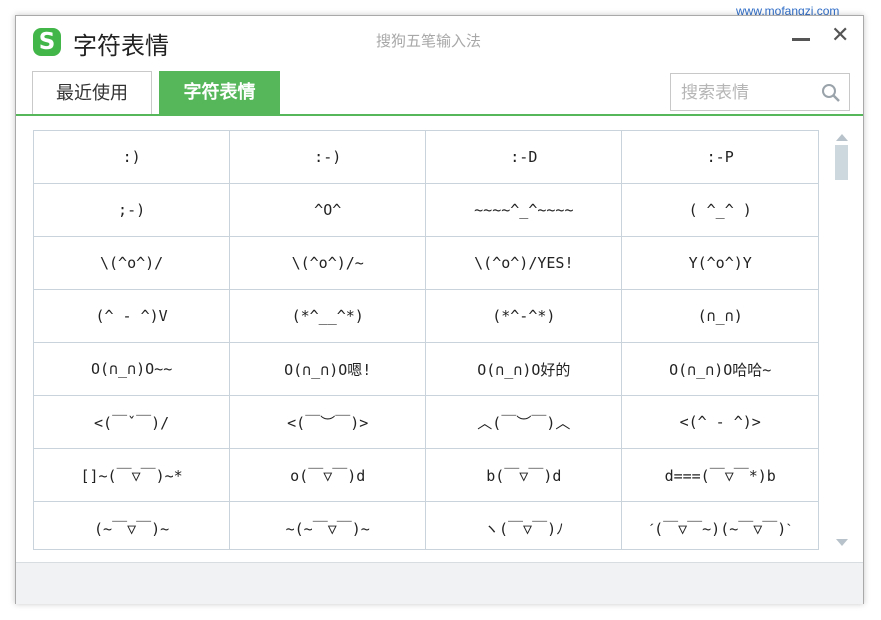 The height and width of the screenshot is (620, 881). Describe the element at coordinates (524, 525) in the screenshot. I see `emoticon-cell: ヽ(￣▽￣)ﾉ` at that location.